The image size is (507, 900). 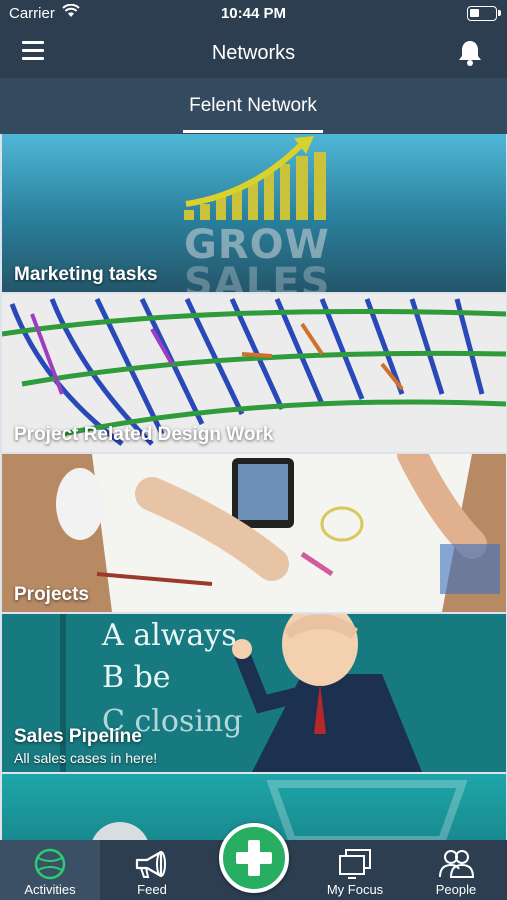 I want to click on page-title: Networks, so click(x=253, y=53).